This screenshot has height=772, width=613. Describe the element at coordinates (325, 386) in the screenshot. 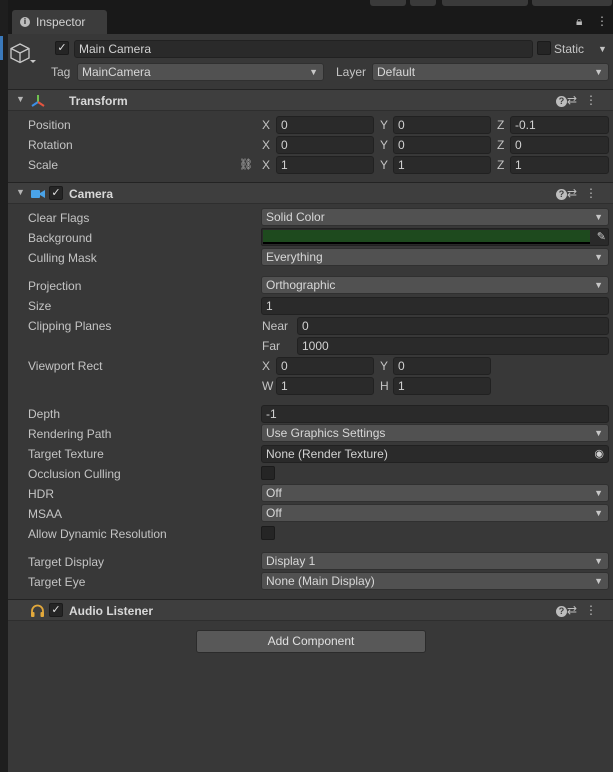

I see `viewport-w-input: 1` at that location.